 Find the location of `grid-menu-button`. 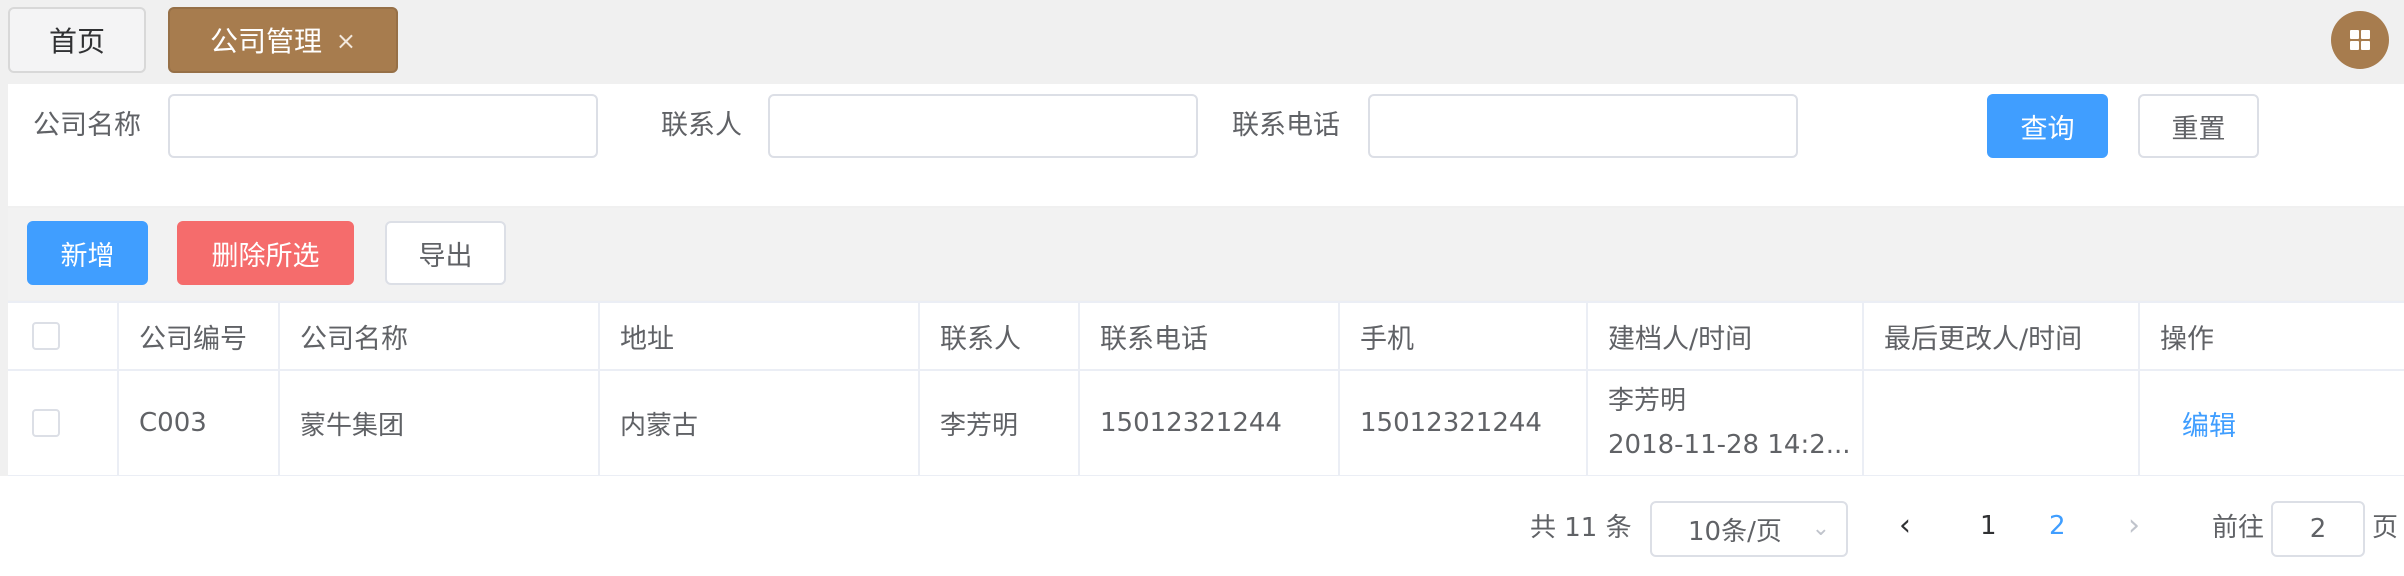

grid-menu-button is located at coordinates (2360, 40).